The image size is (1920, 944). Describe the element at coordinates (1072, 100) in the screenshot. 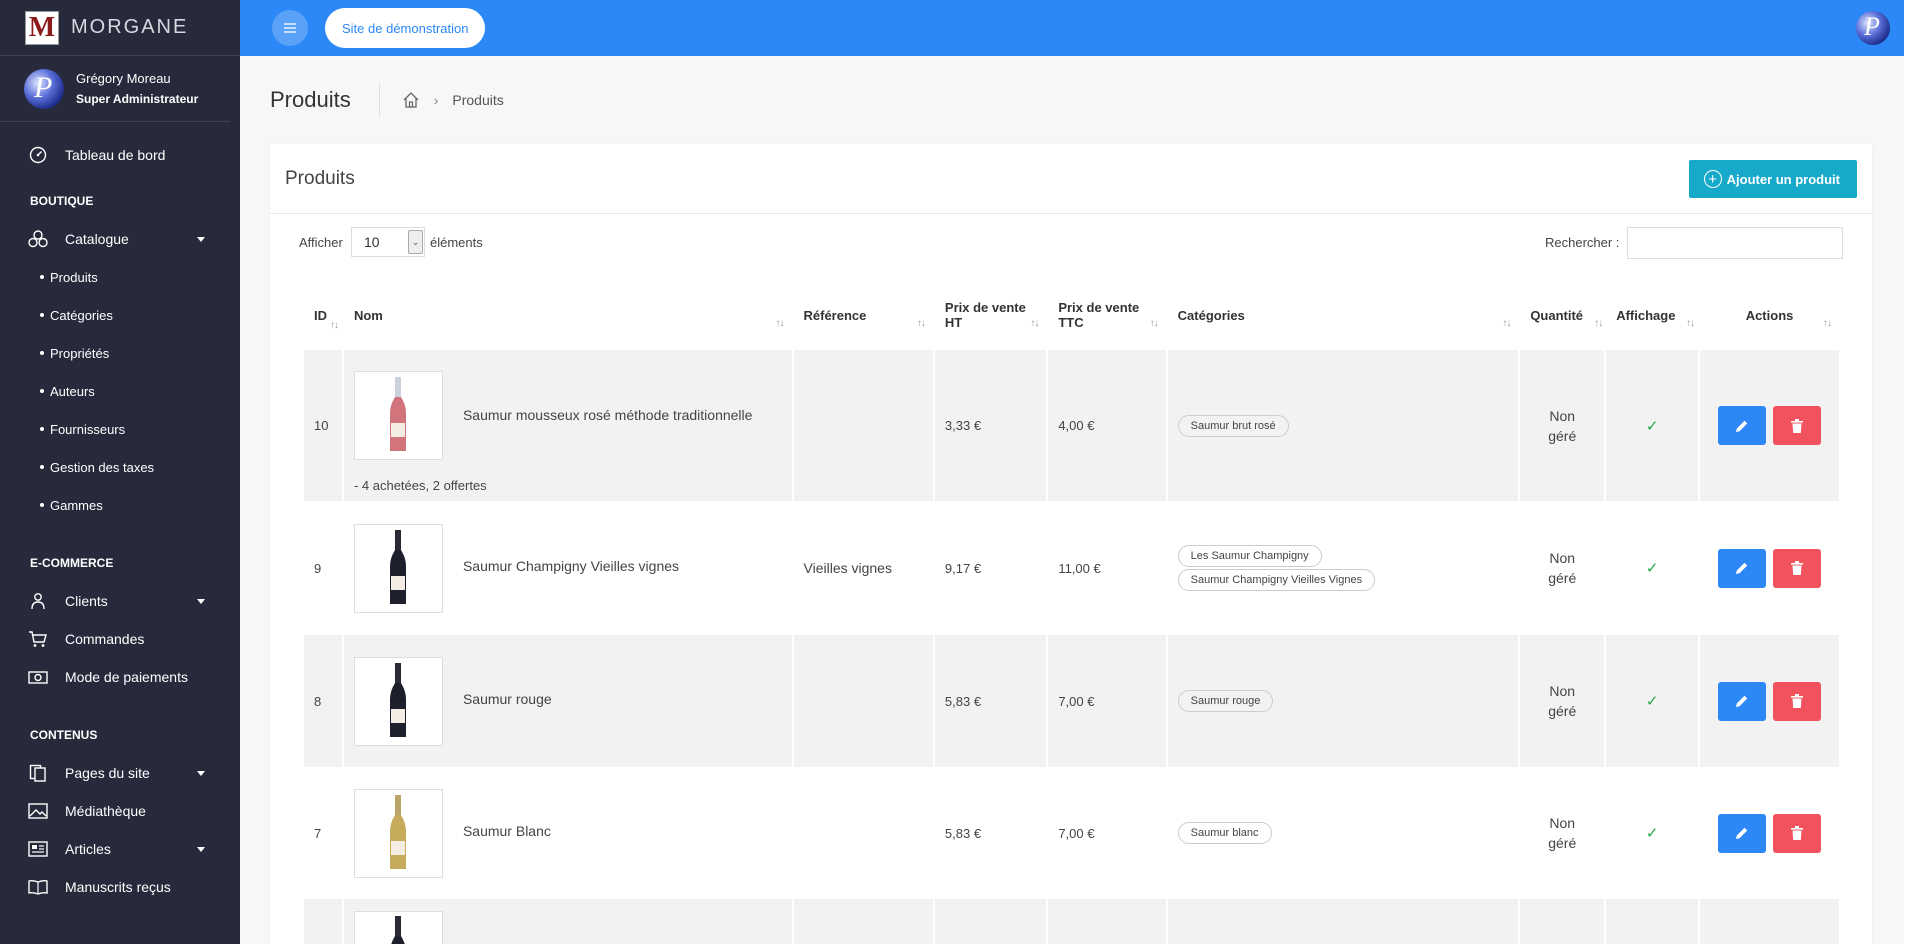

I see `page-header: Produits › Produits` at that location.